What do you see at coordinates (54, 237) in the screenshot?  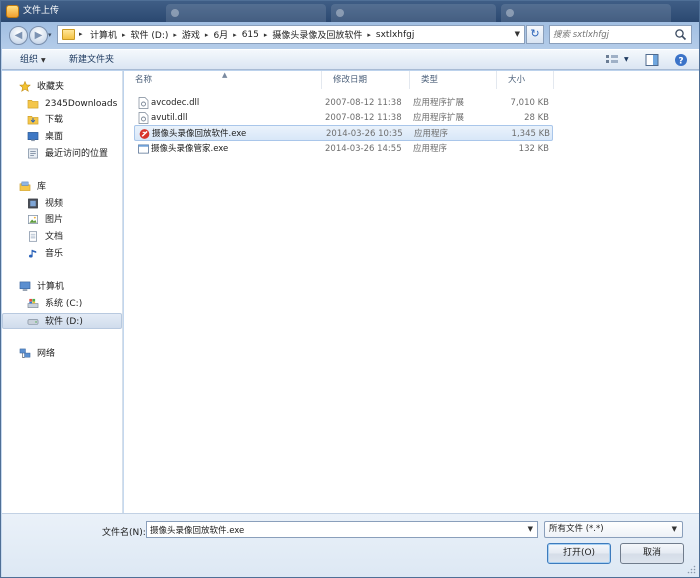 I see `sidebar-item-label: 文档` at bounding box center [54, 237].